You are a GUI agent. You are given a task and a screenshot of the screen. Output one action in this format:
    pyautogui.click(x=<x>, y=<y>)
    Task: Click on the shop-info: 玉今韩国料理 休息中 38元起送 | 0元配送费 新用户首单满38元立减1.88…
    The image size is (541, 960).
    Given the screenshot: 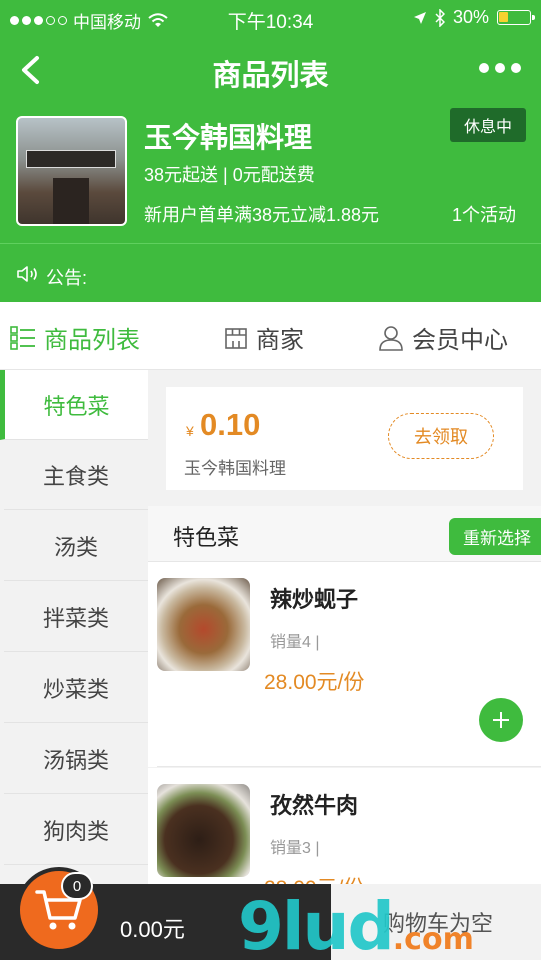 What is the action you would take?
    pyautogui.click(x=271, y=168)
    